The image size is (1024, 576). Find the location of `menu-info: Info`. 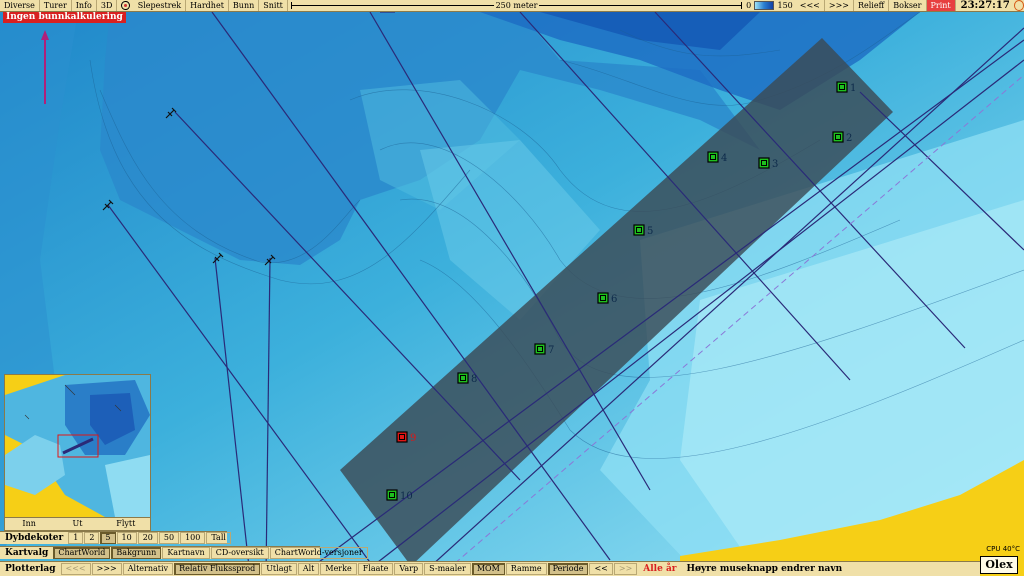

menu-info: Info is located at coordinates (84, 5).